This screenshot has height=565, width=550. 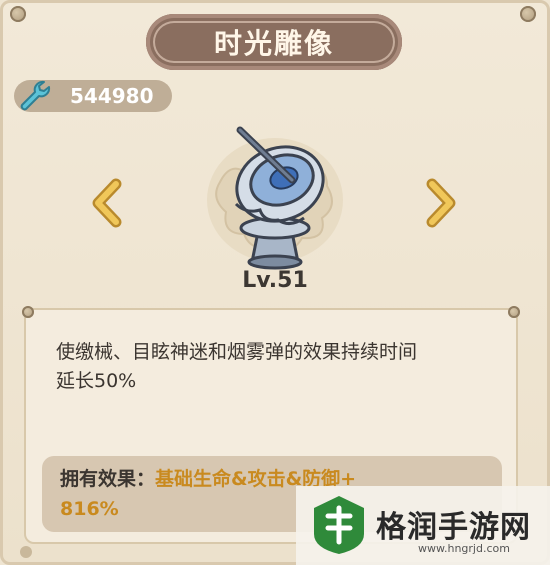 I want to click on watermark-name: 格润手游网, so click(x=453, y=527).